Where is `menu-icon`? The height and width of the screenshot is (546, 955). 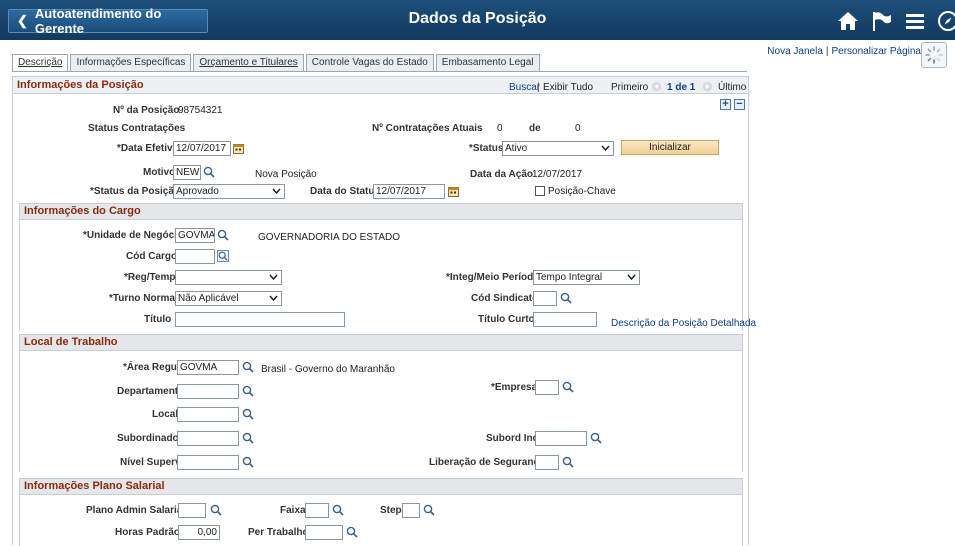 menu-icon is located at coordinates (915, 21).